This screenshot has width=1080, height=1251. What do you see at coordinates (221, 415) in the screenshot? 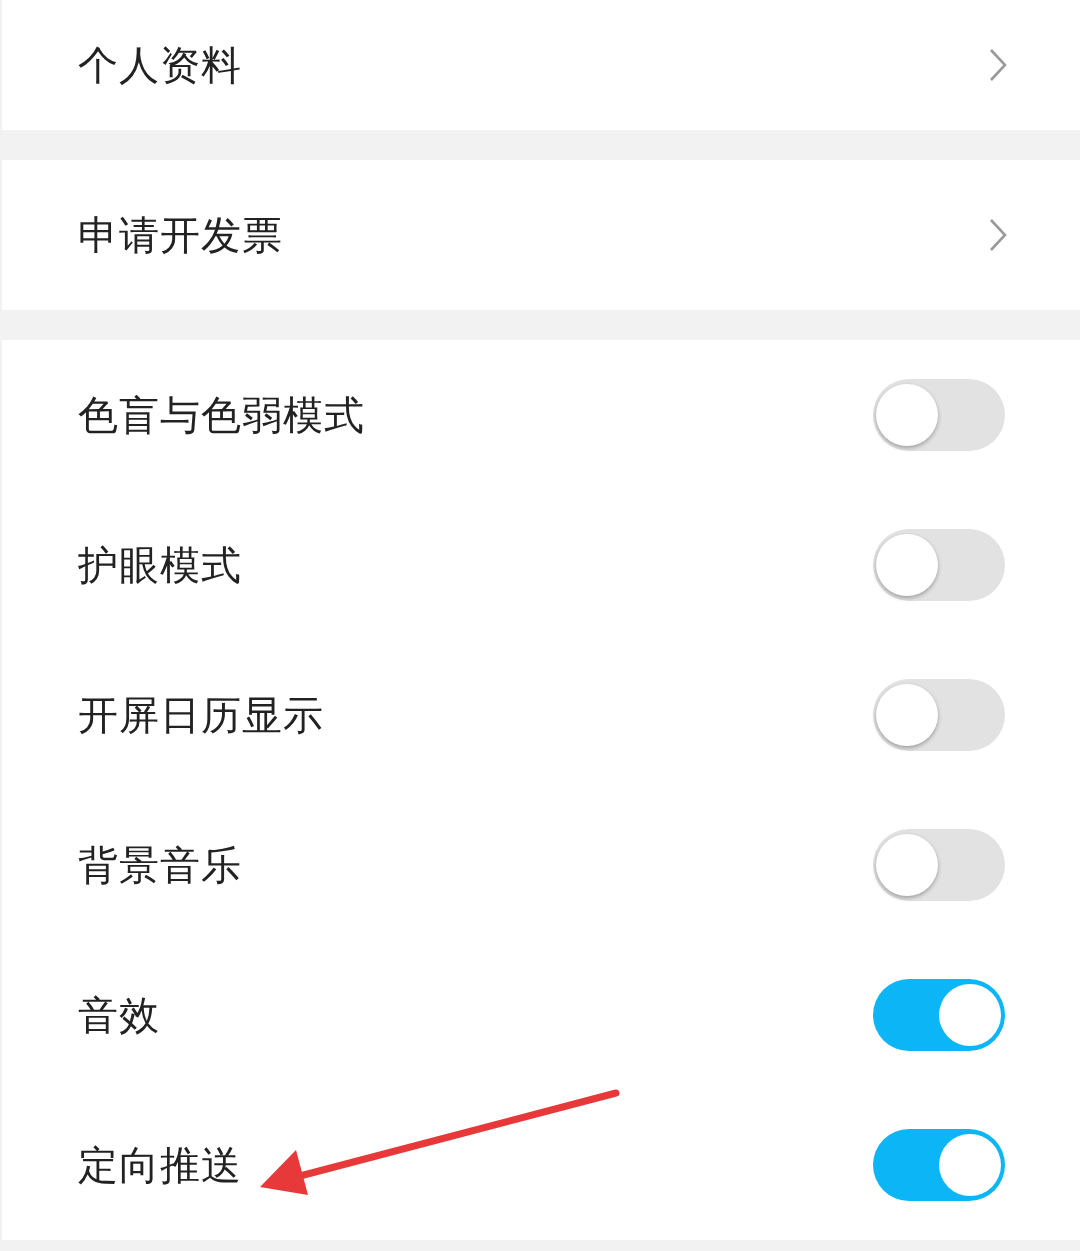
I see `setting-label: 色盲与色弱模式` at bounding box center [221, 415].